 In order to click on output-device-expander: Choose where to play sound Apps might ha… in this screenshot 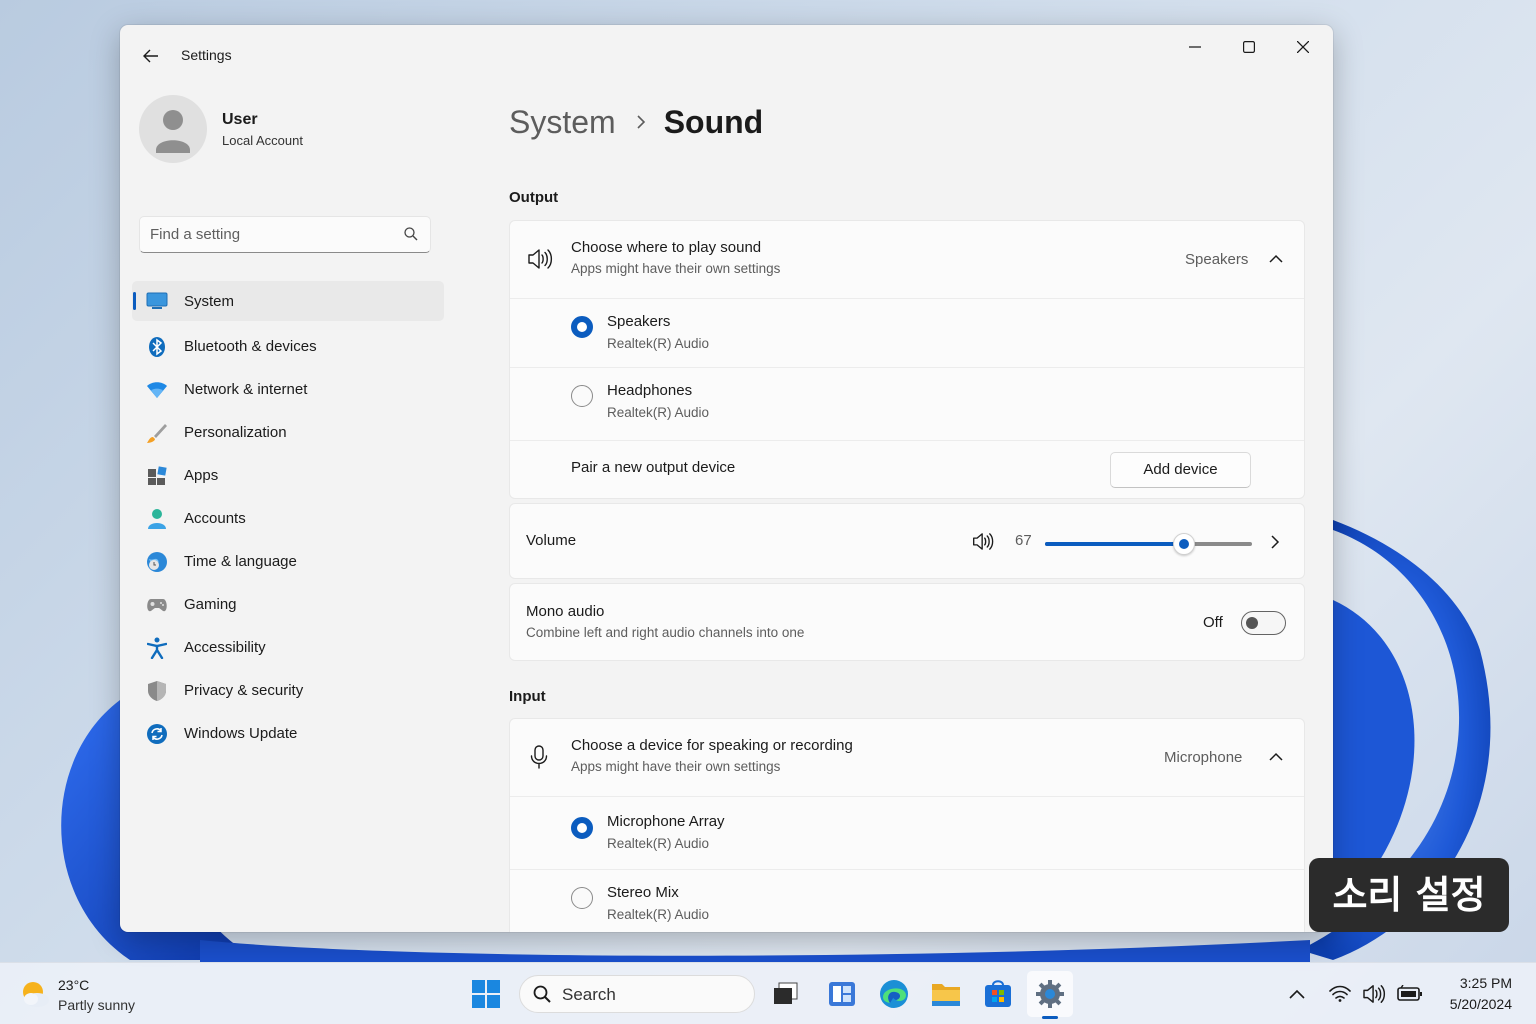, I will do `click(907, 259)`.